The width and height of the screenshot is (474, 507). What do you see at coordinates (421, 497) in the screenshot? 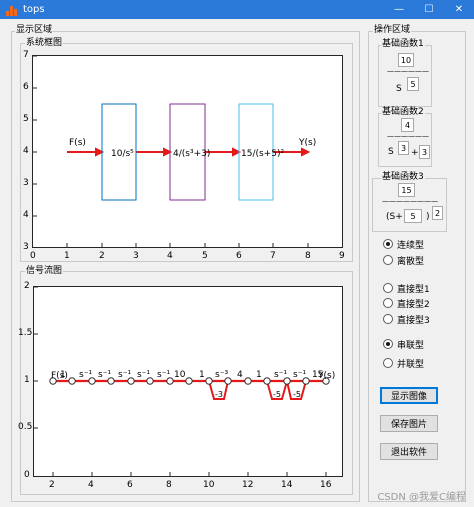
I see `watermark: CSDN @我爱C编程` at bounding box center [421, 497].